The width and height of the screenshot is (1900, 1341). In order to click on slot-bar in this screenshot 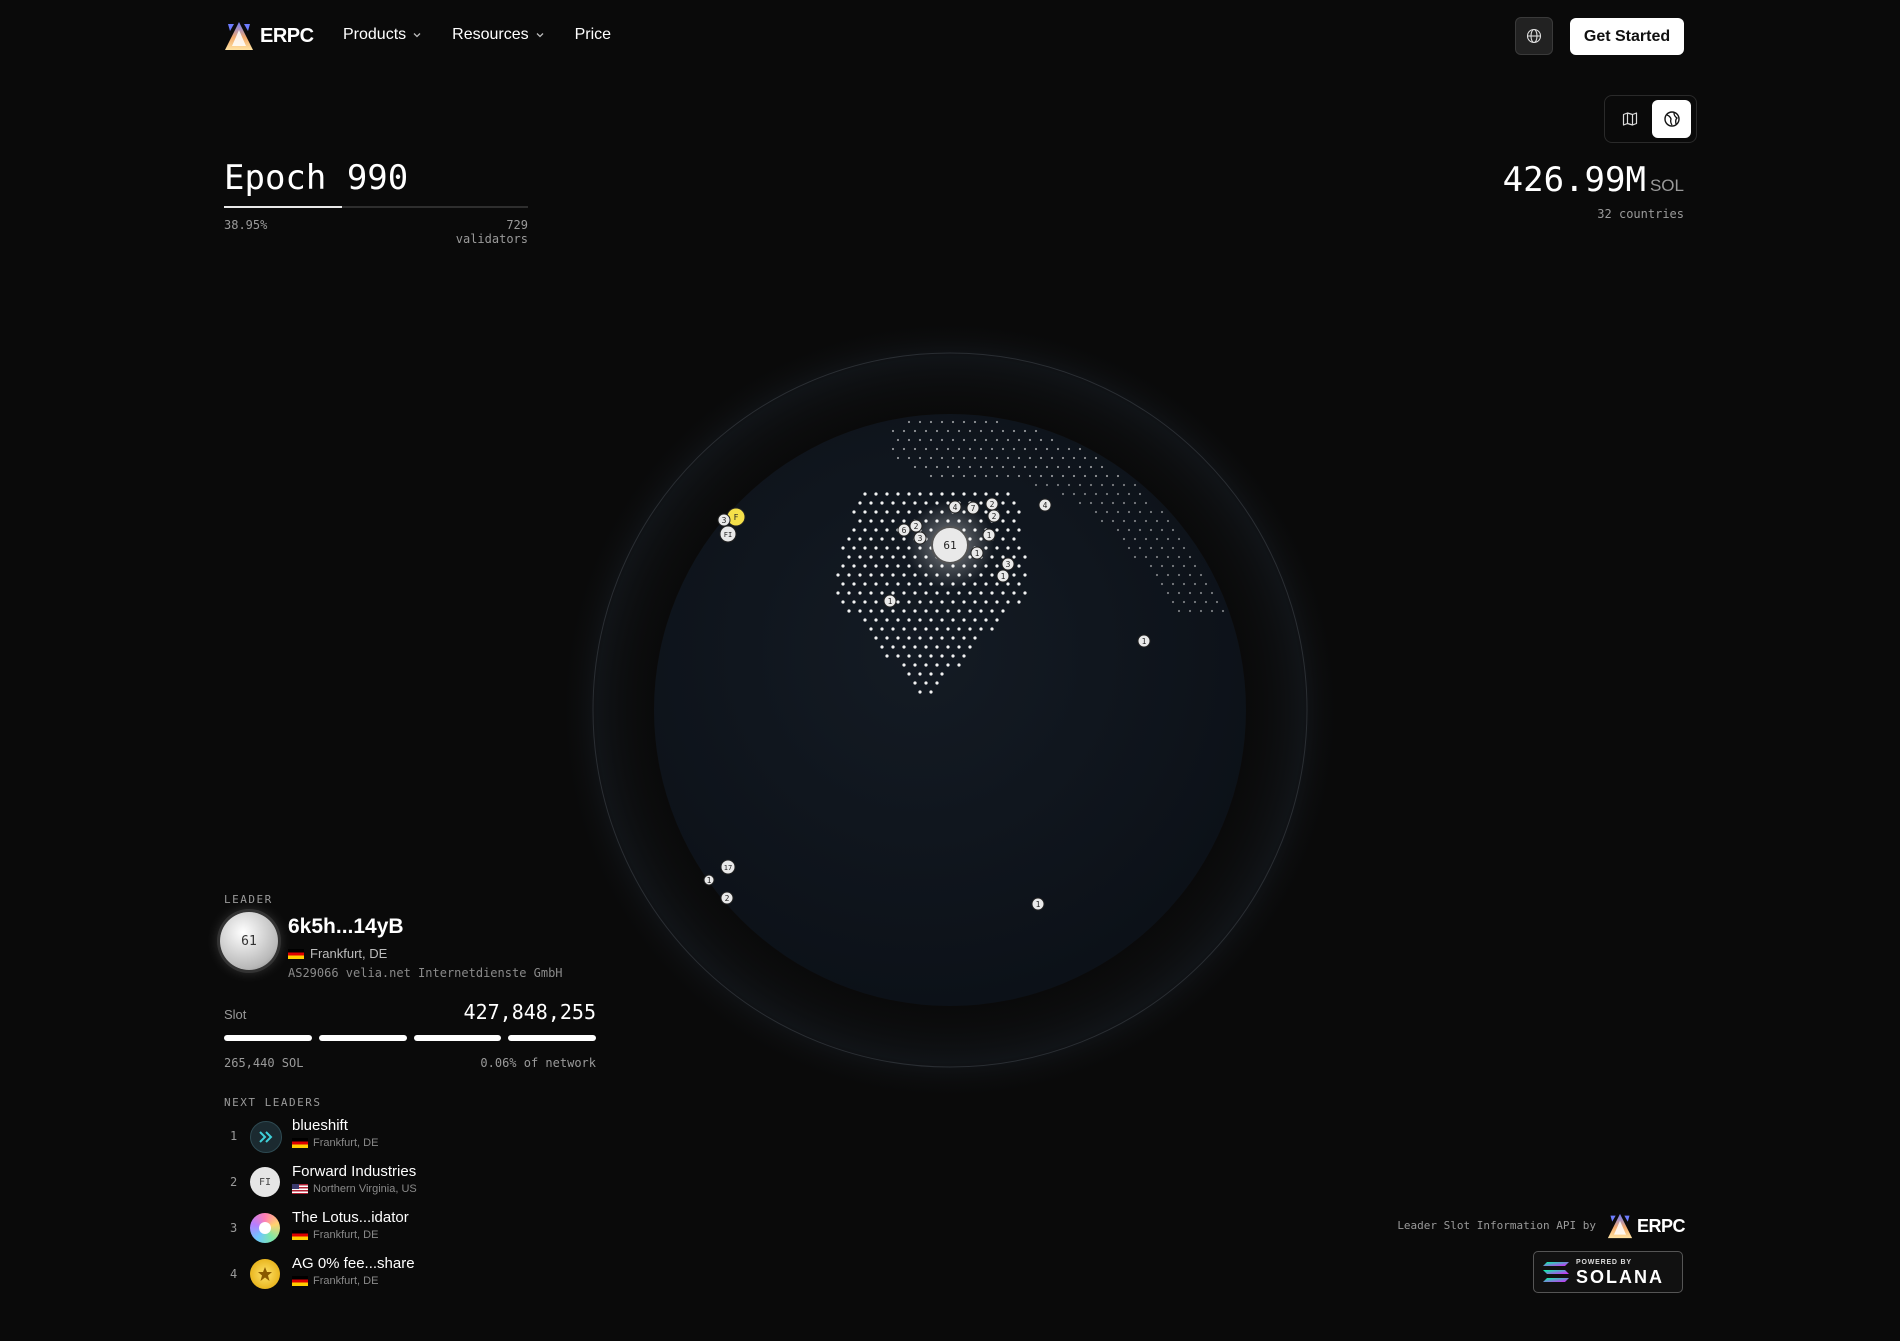, I will do `click(362, 1038)`.